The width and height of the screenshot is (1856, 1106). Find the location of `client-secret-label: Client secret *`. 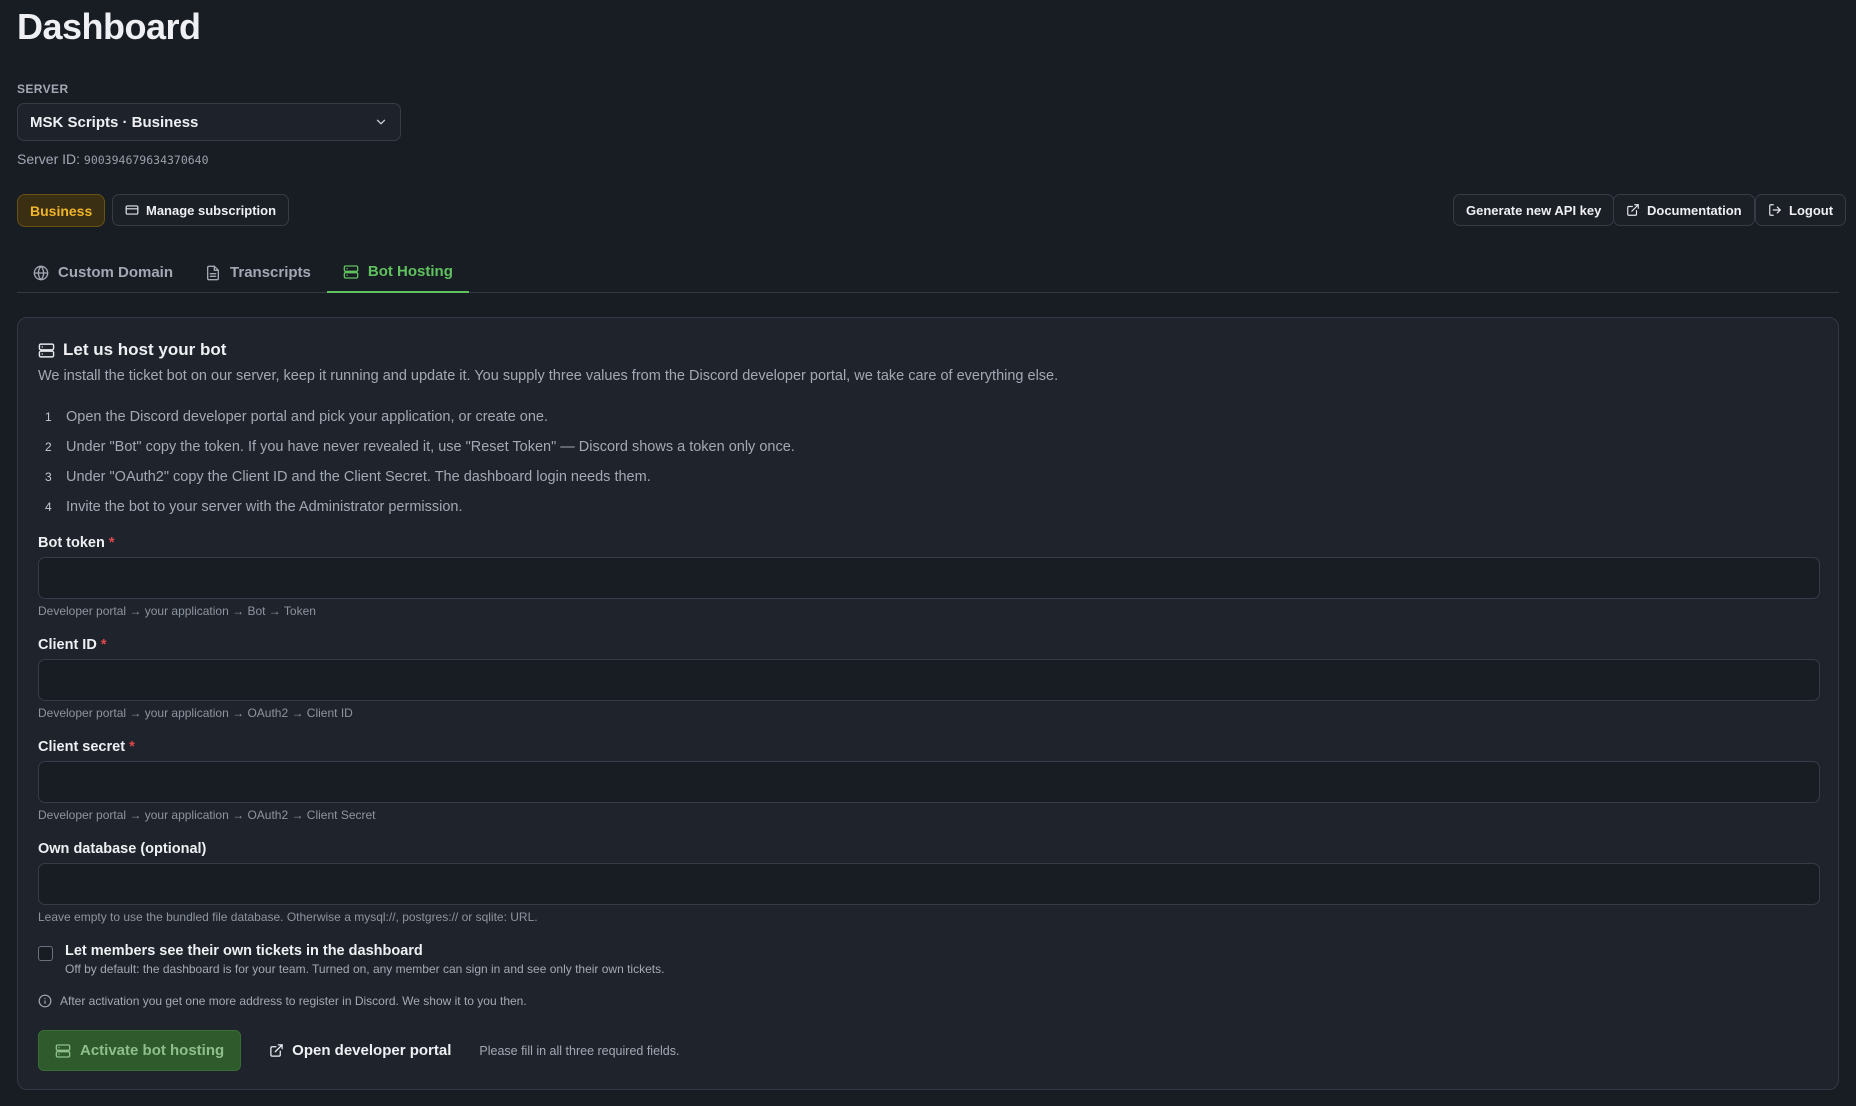

client-secret-label: Client secret * is located at coordinates (86, 747).